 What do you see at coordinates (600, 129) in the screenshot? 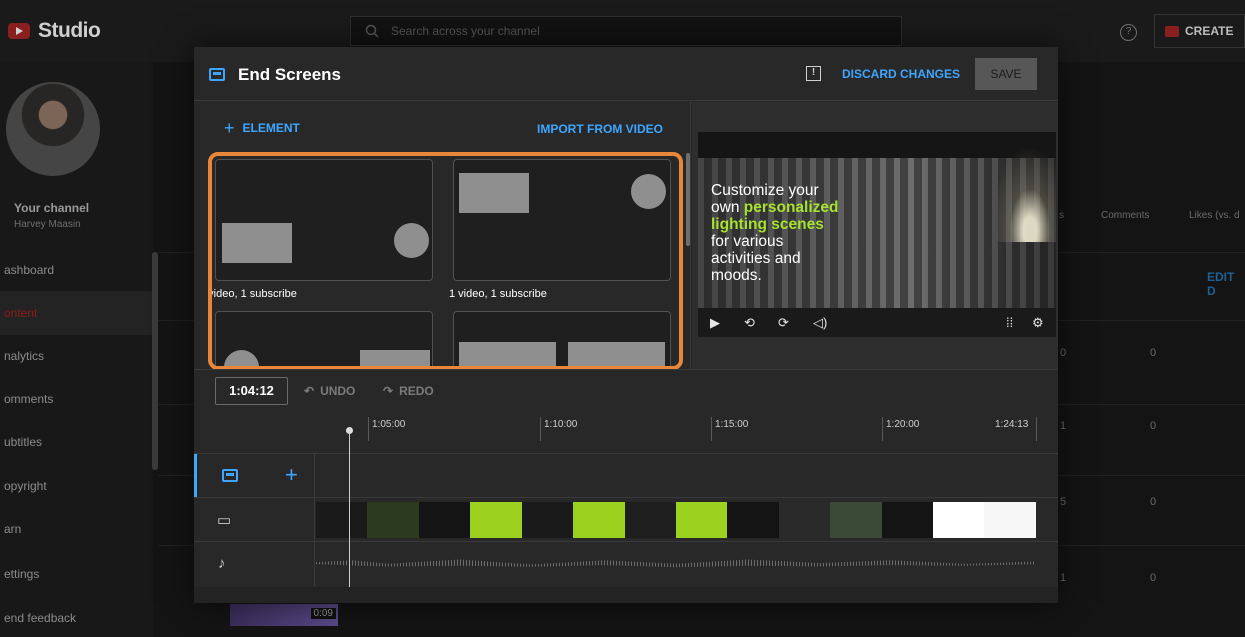
I see `import-from-video-button: IMPORT FROM VIDEO` at bounding box center [600, 129].